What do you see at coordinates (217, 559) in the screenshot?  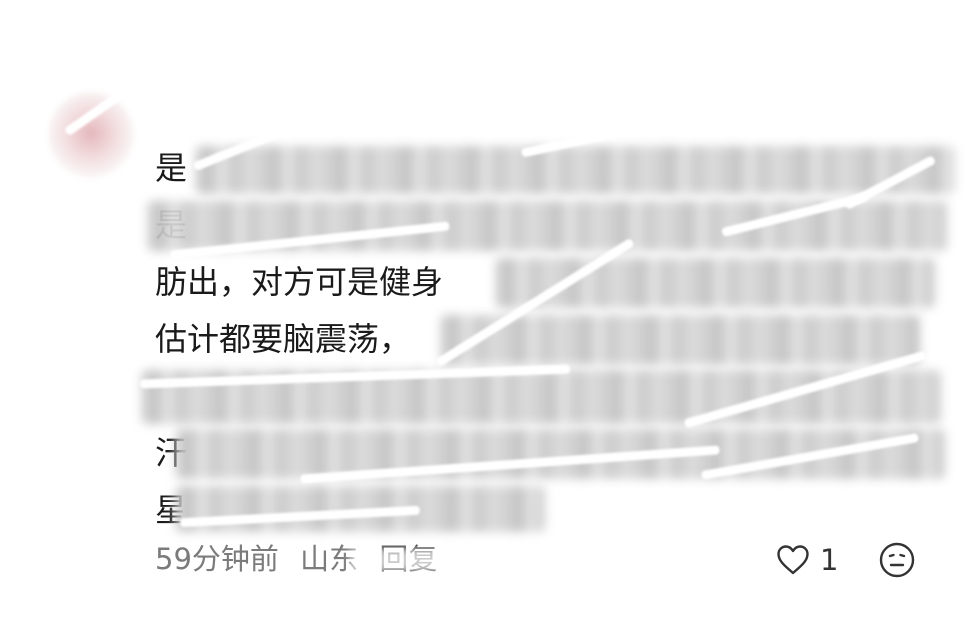 I see `comment-time: 59分钟前` at bounding box center [217, 559].